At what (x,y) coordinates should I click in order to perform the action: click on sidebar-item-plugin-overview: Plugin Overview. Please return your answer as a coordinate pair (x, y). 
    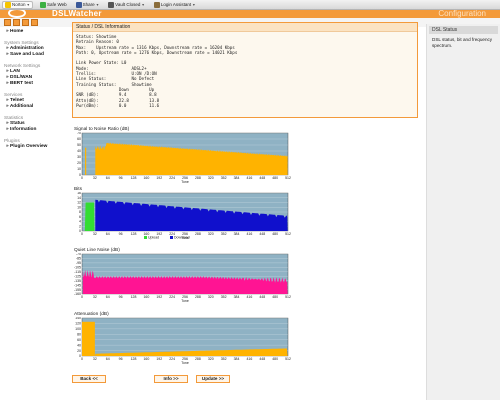
    Looking at the image, I should click on (35, 147).